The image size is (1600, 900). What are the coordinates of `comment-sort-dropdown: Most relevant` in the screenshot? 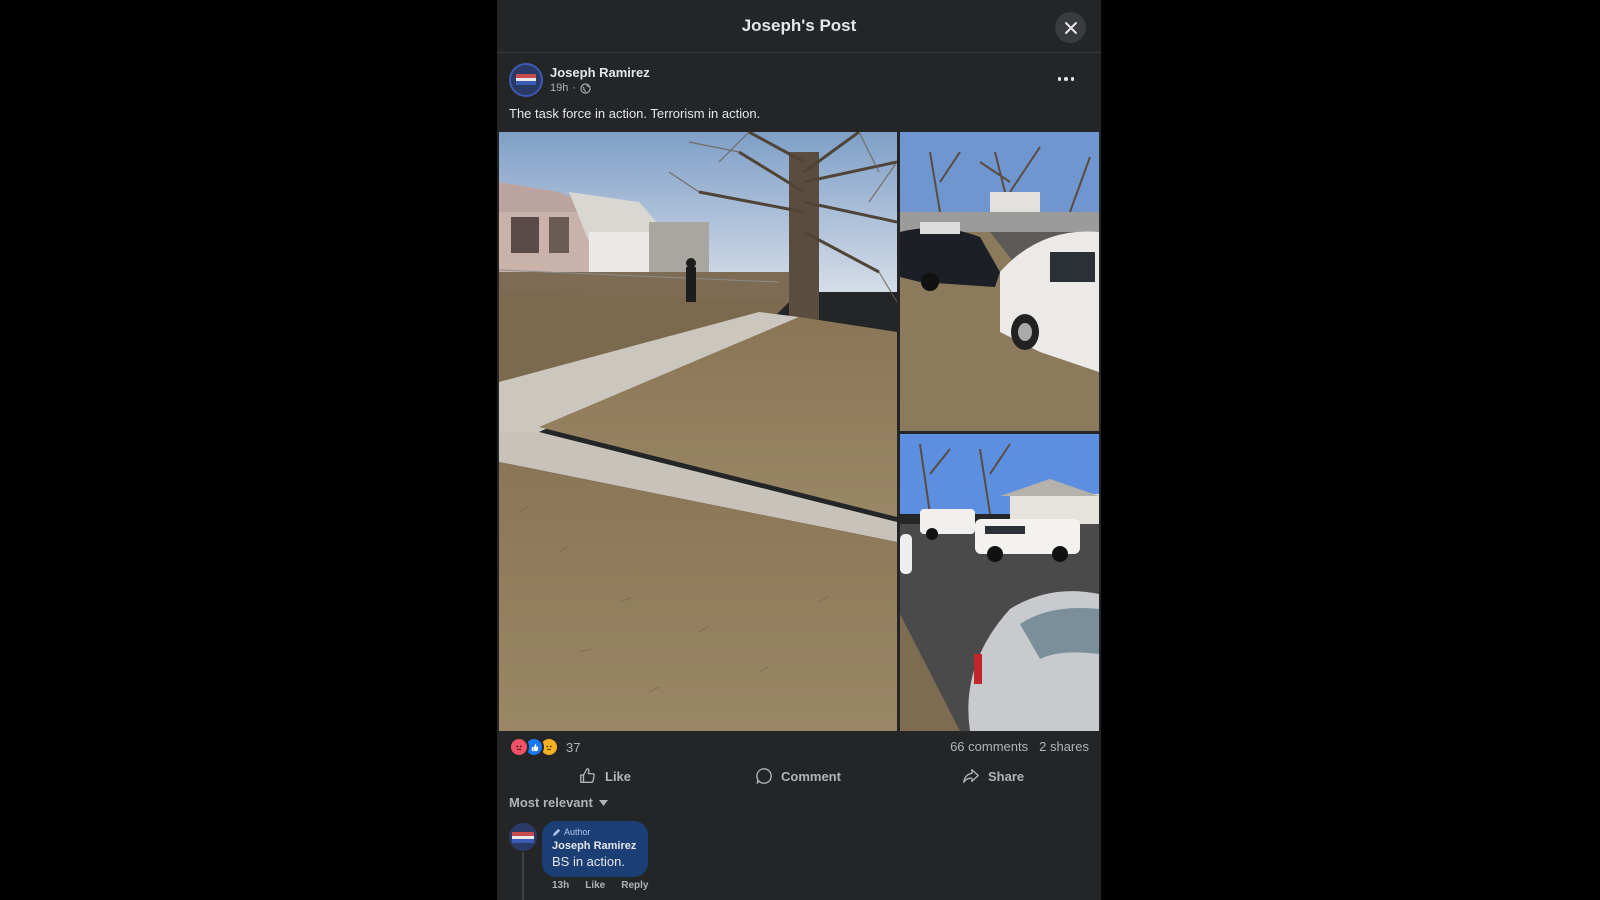 It's located at (558, 802).